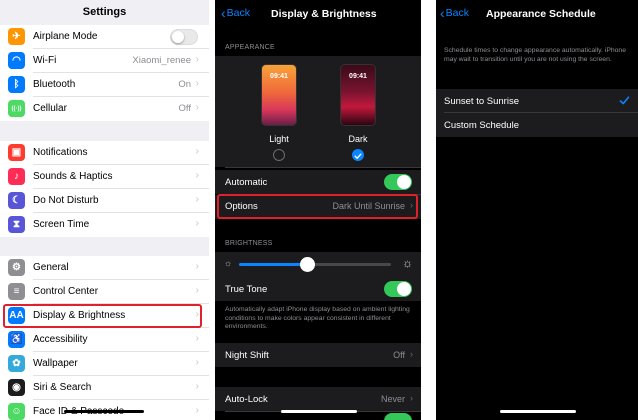 Image resolution: width=638 pixels, height=420 pixels. Describe the element at coordinates (399, 355) in the screenshot. I see `night-shift-value: Off` at that location.